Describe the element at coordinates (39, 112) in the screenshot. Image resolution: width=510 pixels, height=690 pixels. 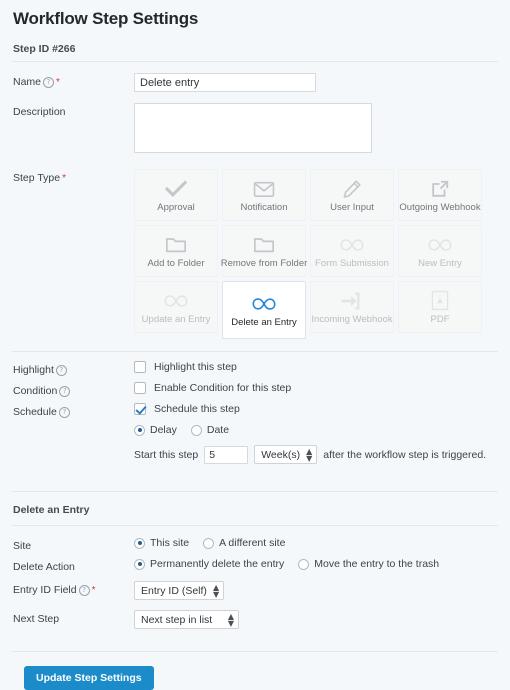
I see `description-label: Description` at that location.